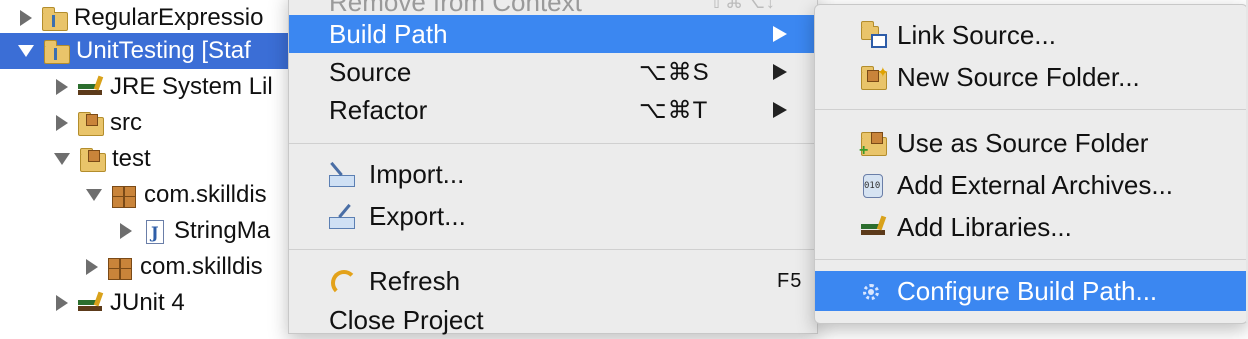 This screenshot has height=339, width=1248. Describe the element at coordinates (873, 144) in the screenshot. I see `use-as-source-folder-icon: +` at that location.